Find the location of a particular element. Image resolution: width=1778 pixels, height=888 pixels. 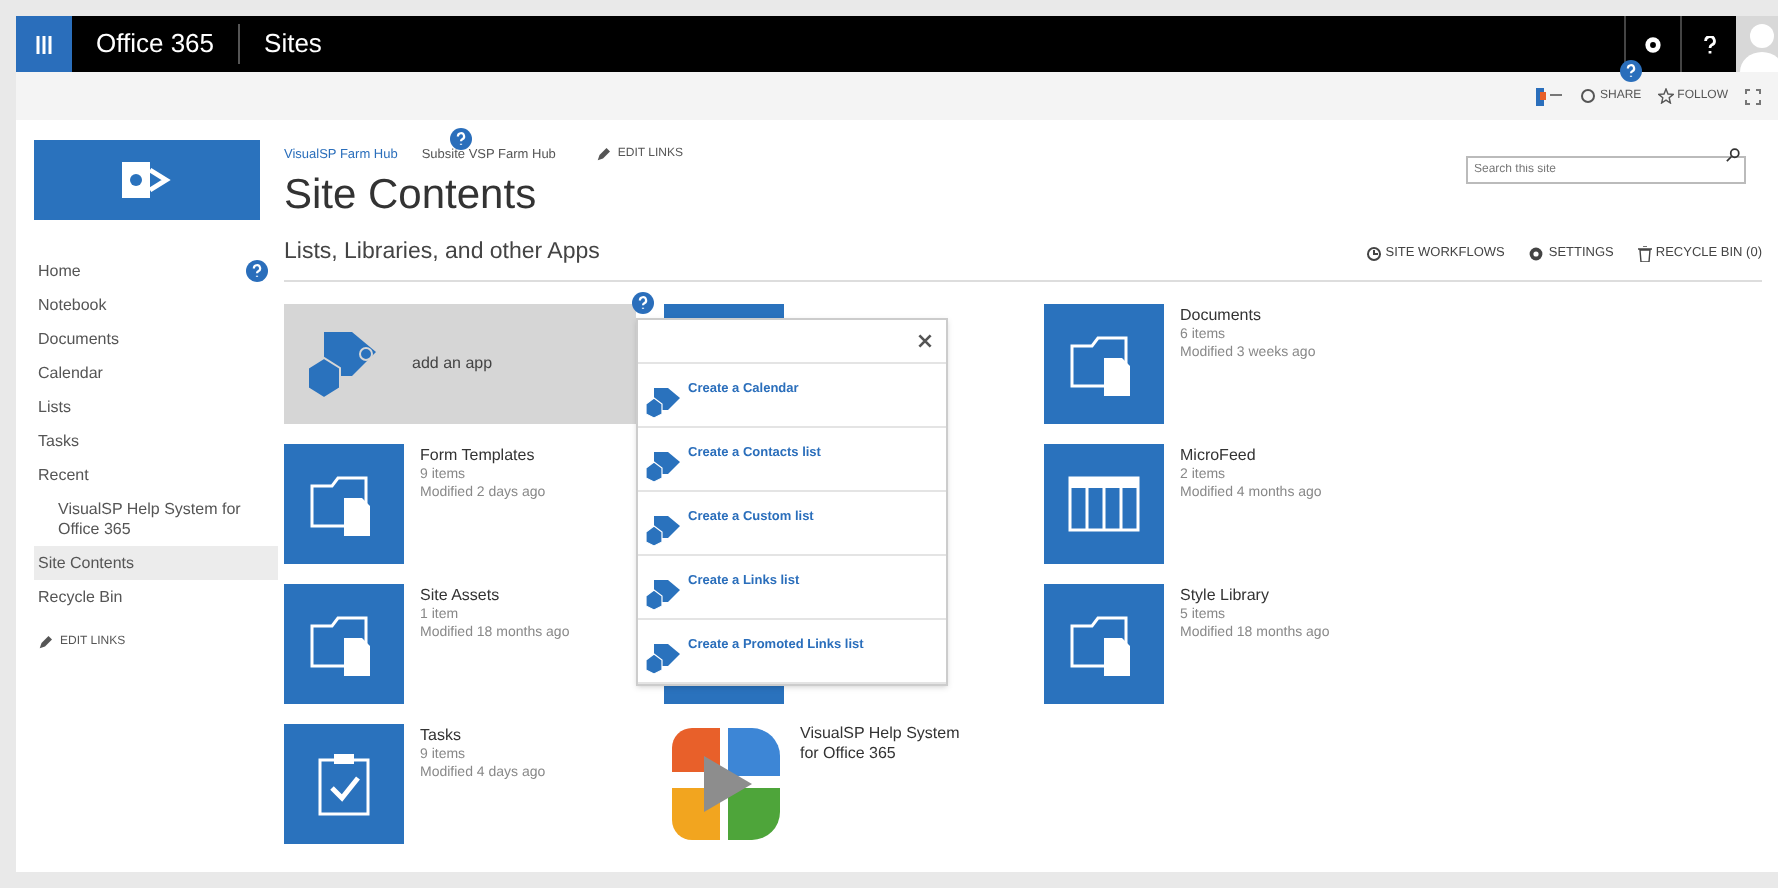

nav-item: Documents is located at coordinates (156, 339).